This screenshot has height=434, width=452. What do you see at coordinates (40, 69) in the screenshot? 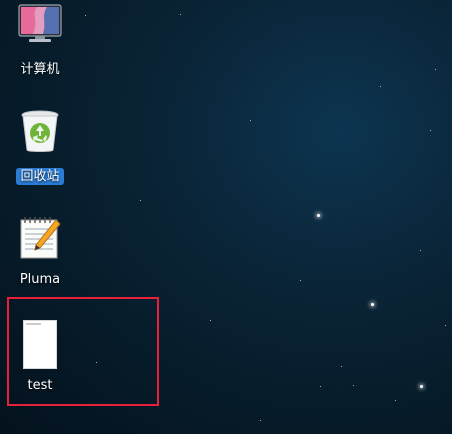
I see `icon-label: 计算机` at bounding box center [40, 69].